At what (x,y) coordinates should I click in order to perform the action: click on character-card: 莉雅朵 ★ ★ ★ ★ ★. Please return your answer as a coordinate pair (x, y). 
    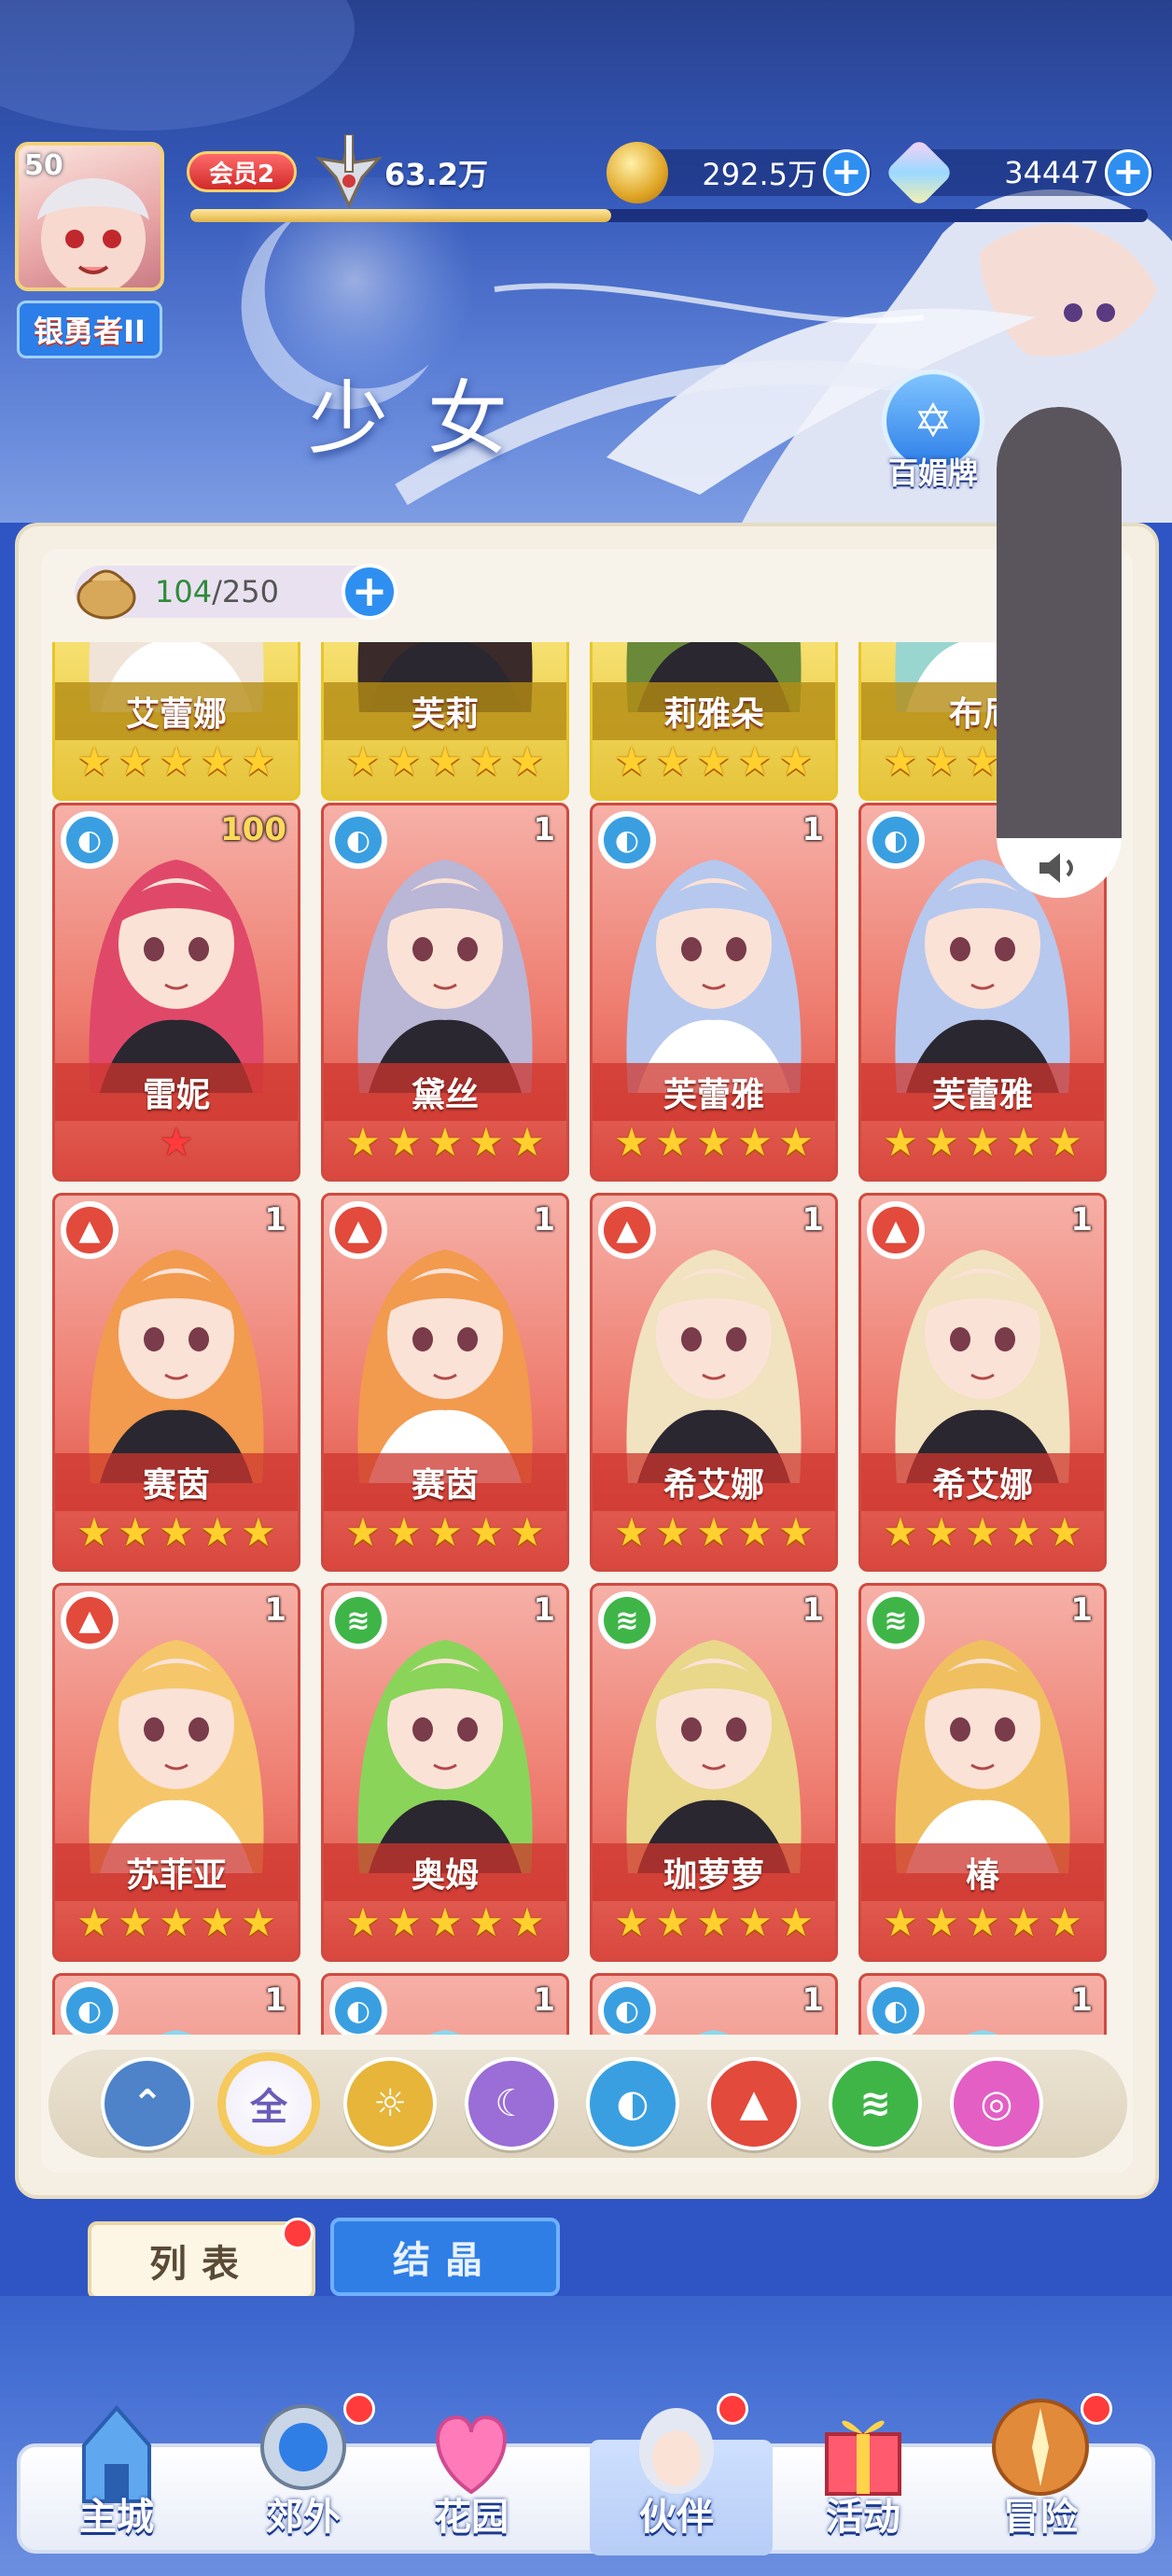
    Looking at the image, I should click on (714, 721).